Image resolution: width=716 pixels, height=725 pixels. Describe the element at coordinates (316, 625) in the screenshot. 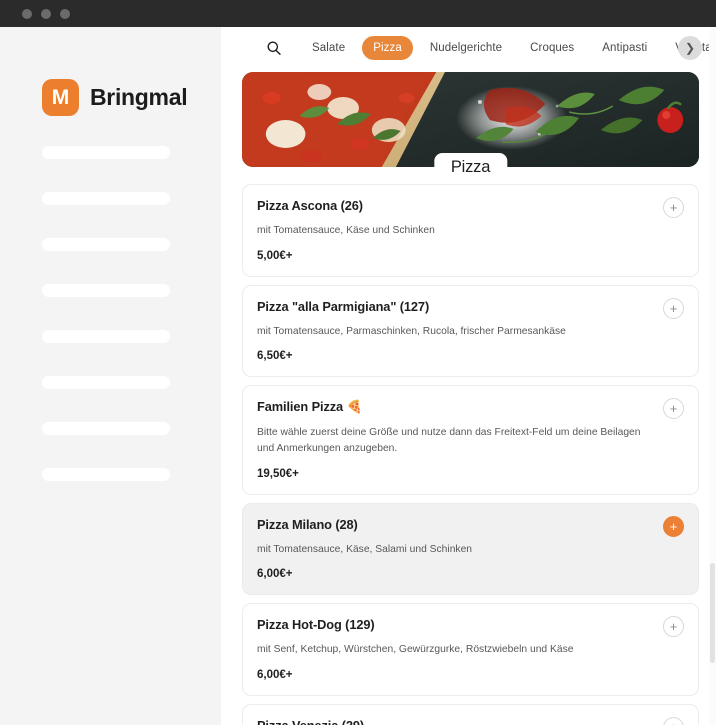

I see `menu-item-title: Pizza Hot-Dog (129)` at that location.